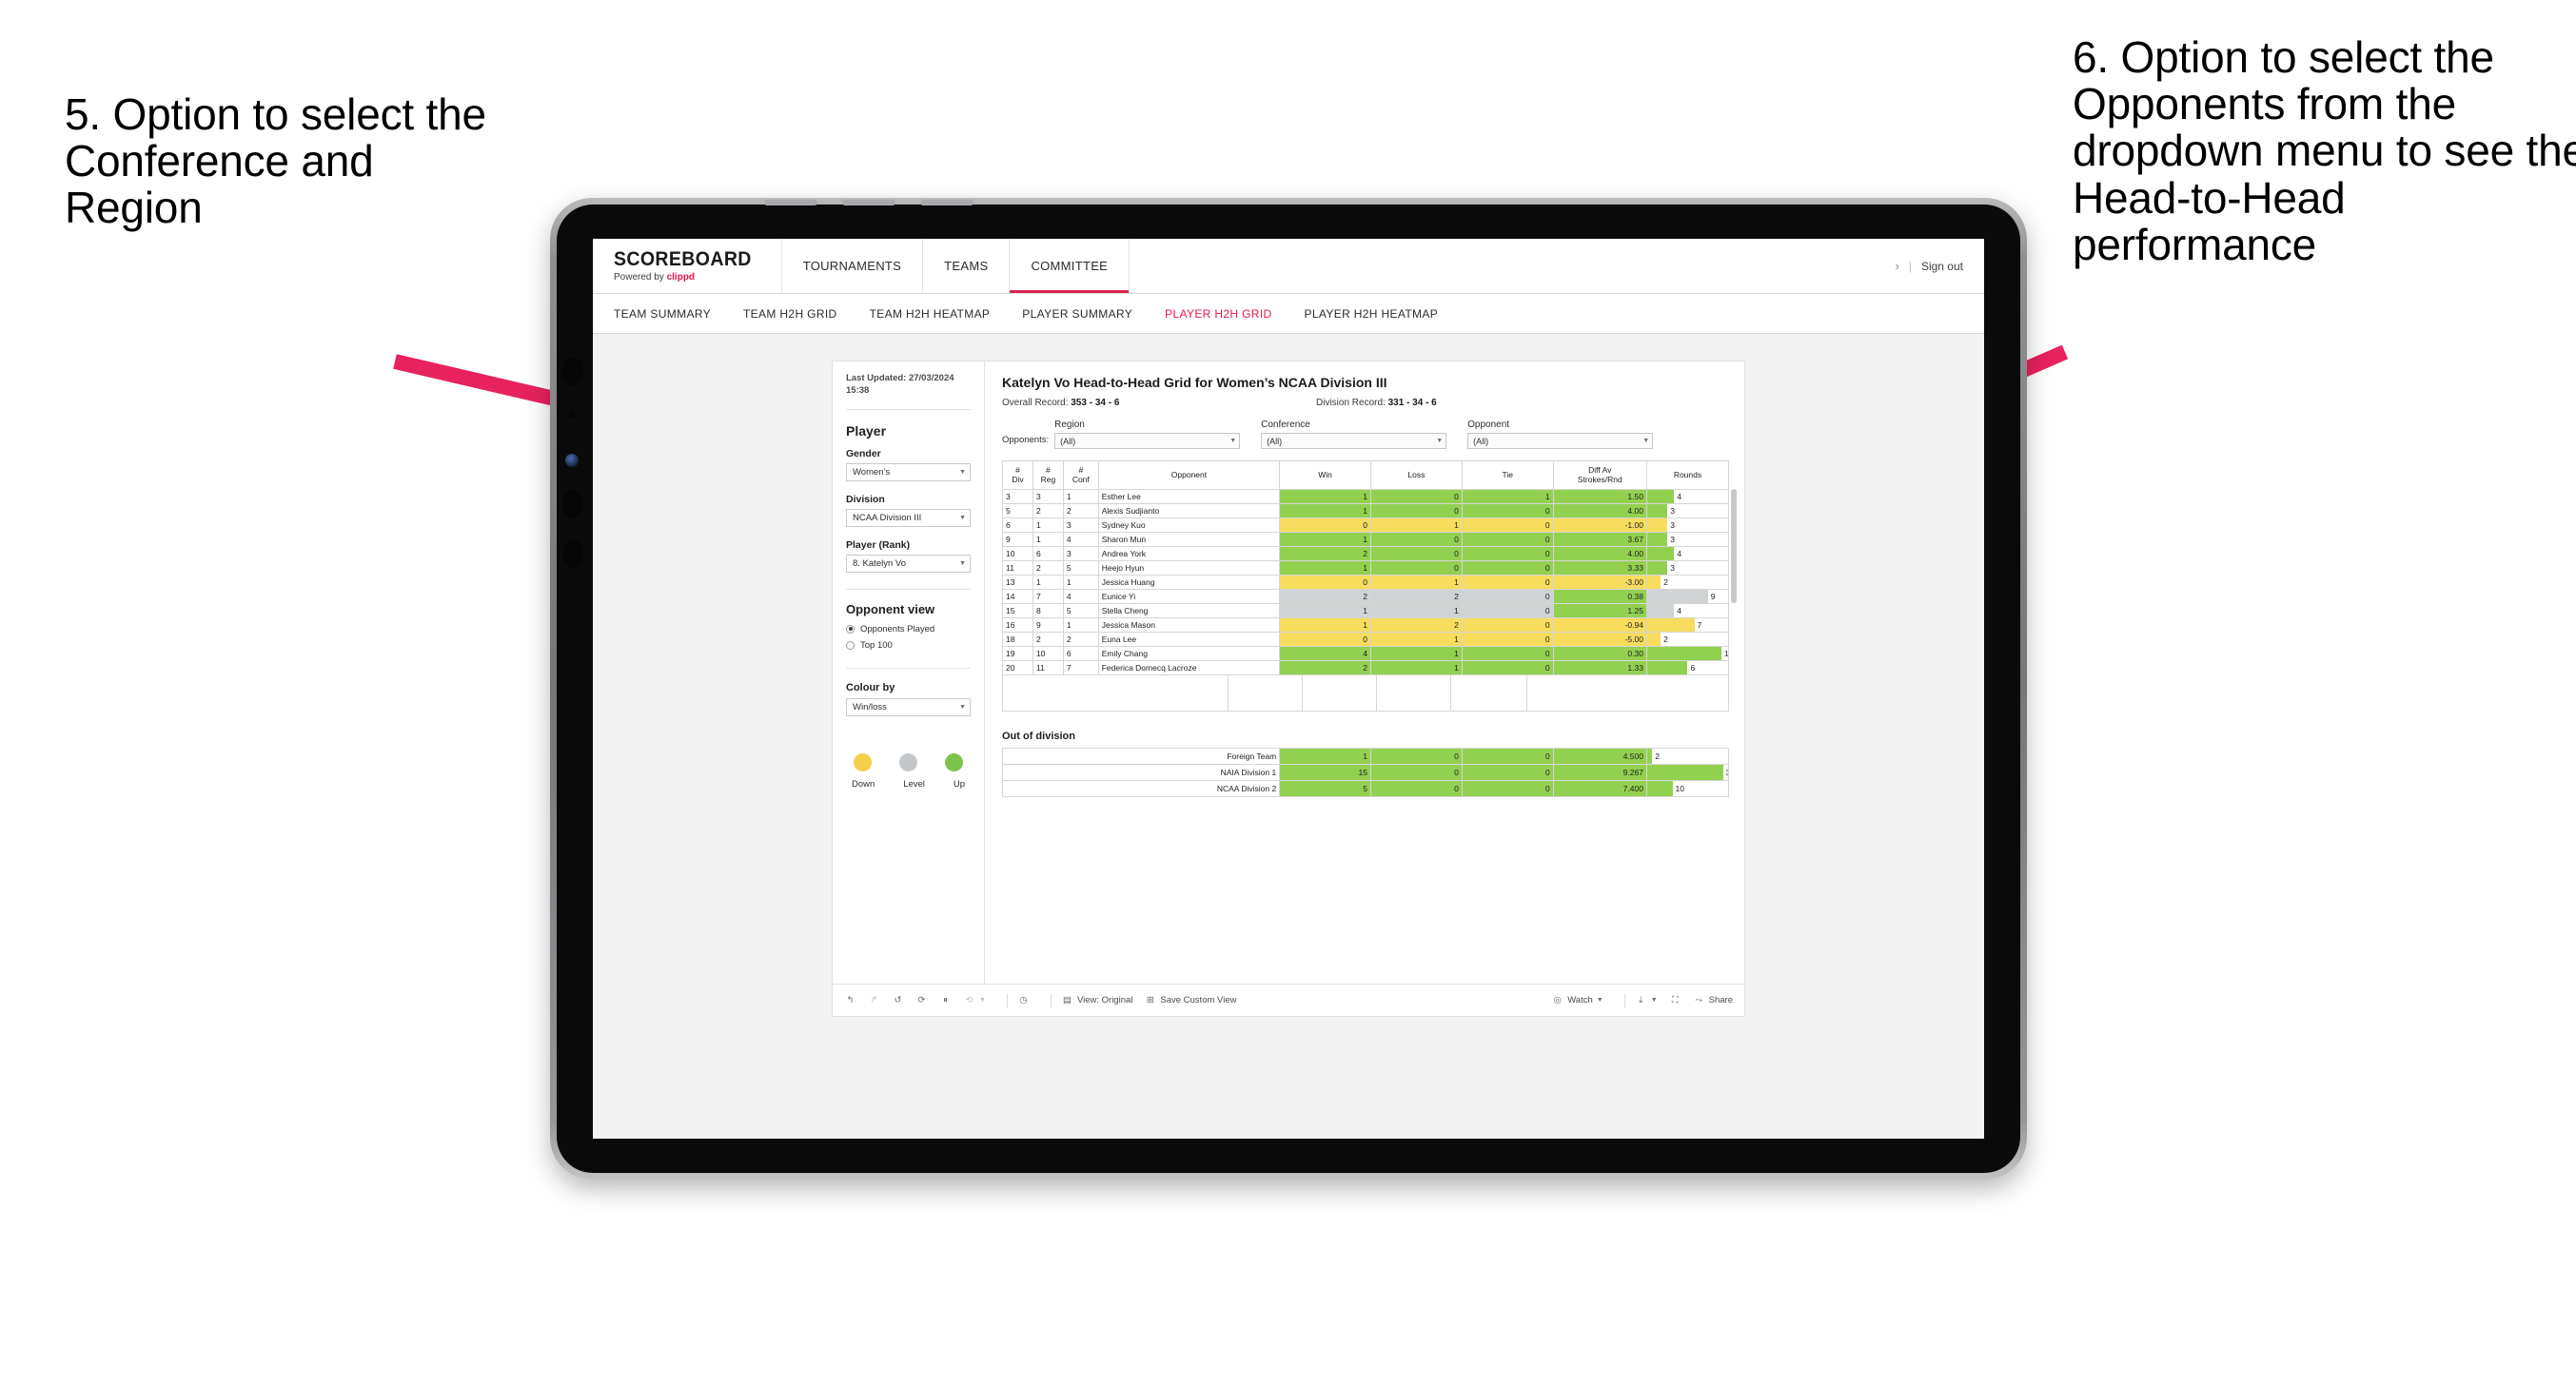  I want to click on cell-div: 20, so click(1017, 667).